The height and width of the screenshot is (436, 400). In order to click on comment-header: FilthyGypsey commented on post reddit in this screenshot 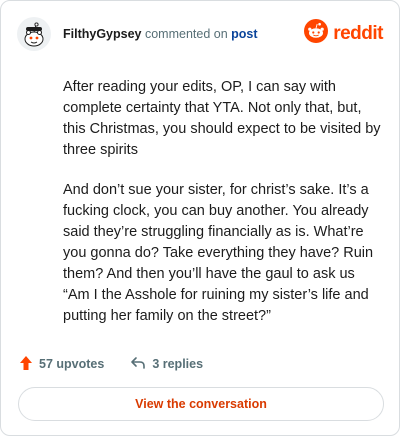, I will do `click(200, 34)`.